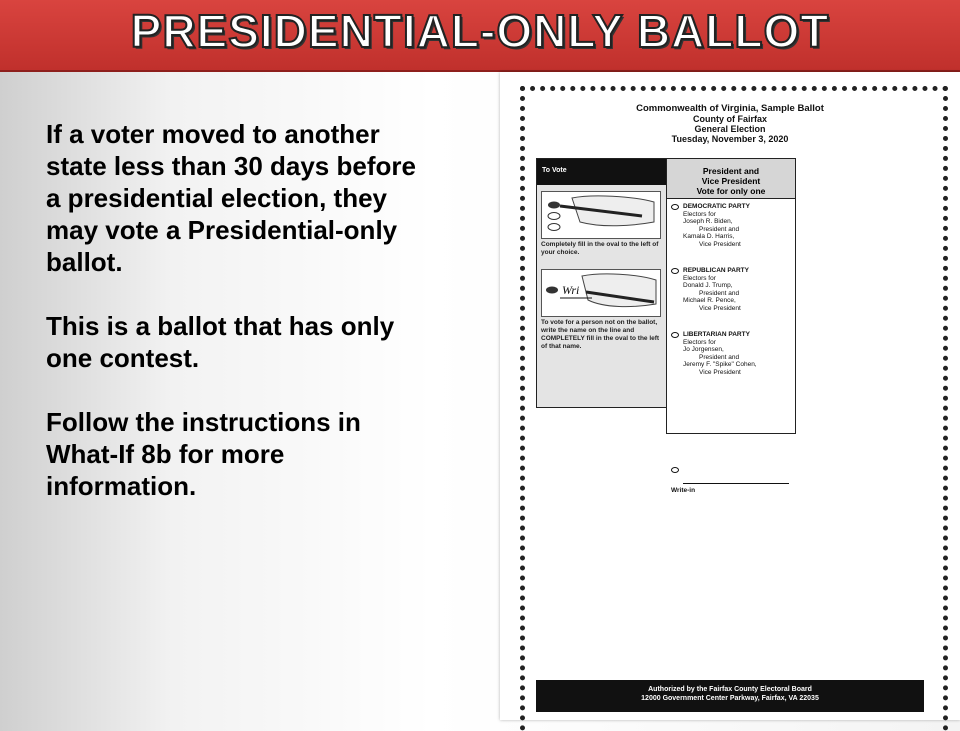 The height and width of the screenshot is (731, 960). Describe the element at coordinates (480, 31) in the screenshot. I see `page-title: PRESIDENTIAL-ONLY BALLOT` at that location.